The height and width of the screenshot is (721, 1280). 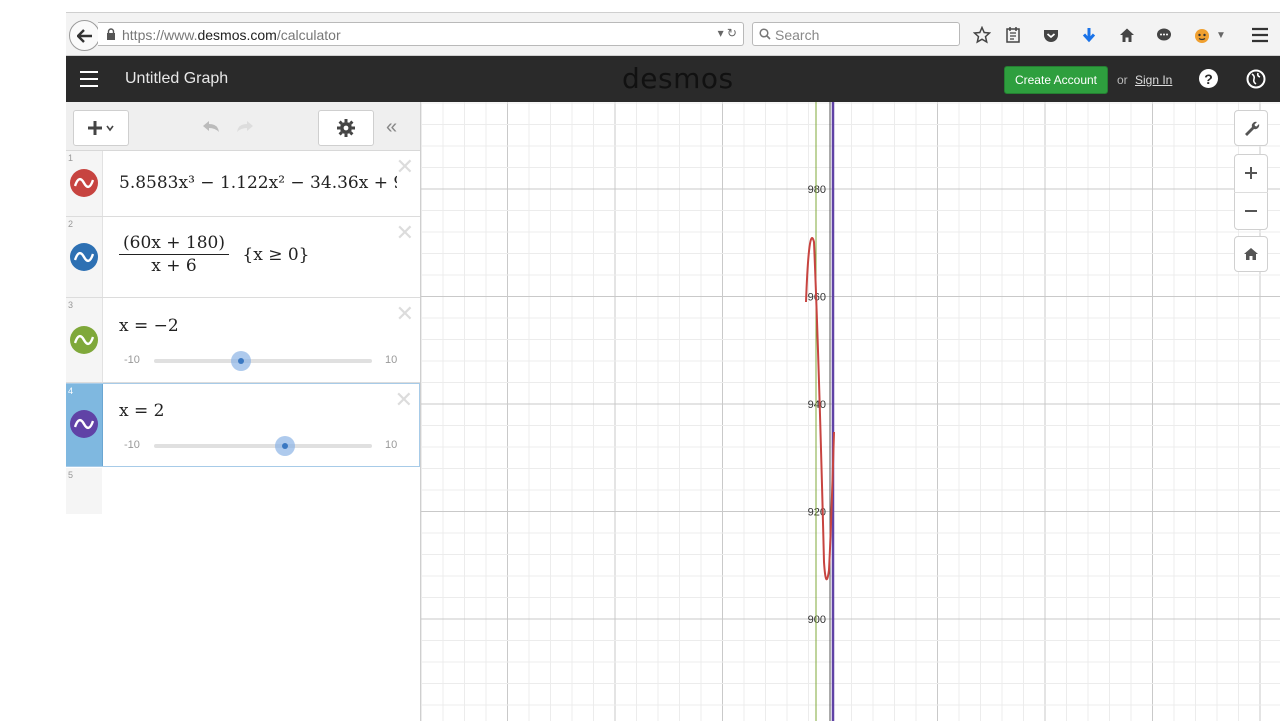 I want to click on desmos-logo: desmos, so click(x=678, y=78).